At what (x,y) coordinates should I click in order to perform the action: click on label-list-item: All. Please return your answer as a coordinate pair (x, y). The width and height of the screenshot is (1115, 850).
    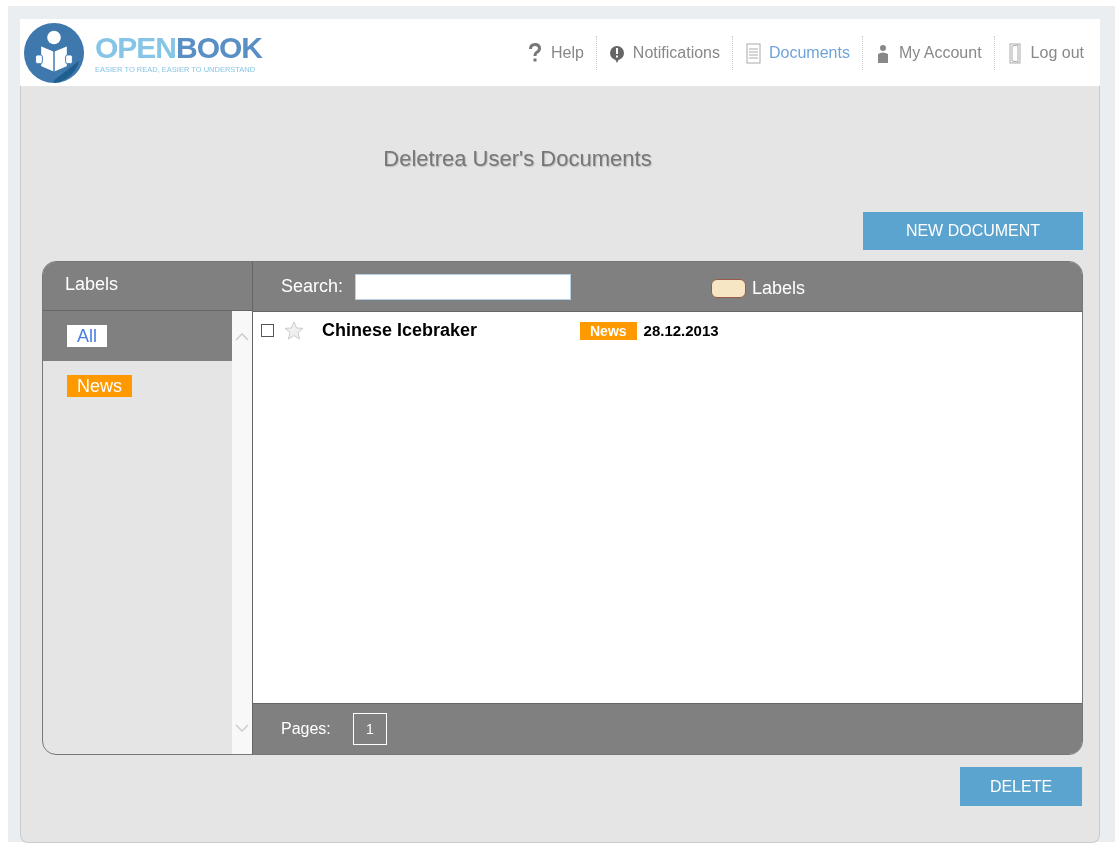
    Looking at the image, I should click on (137, 336).